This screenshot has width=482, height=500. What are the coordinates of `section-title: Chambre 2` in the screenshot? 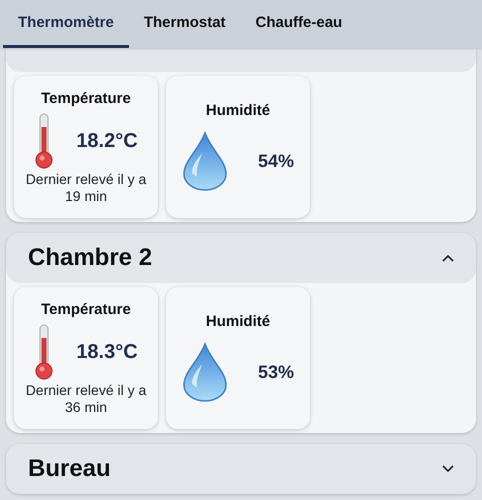 It's located at (90, 258).